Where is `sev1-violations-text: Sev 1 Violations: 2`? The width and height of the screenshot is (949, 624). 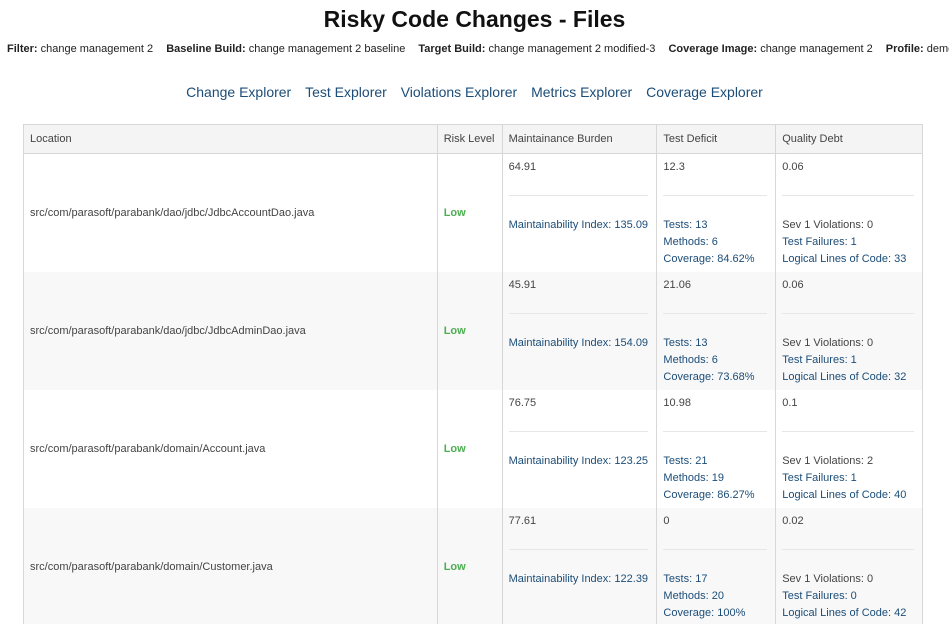 sev1-violations-text: Sev 1 Violations: 2 is located at coordinates (828, 461).